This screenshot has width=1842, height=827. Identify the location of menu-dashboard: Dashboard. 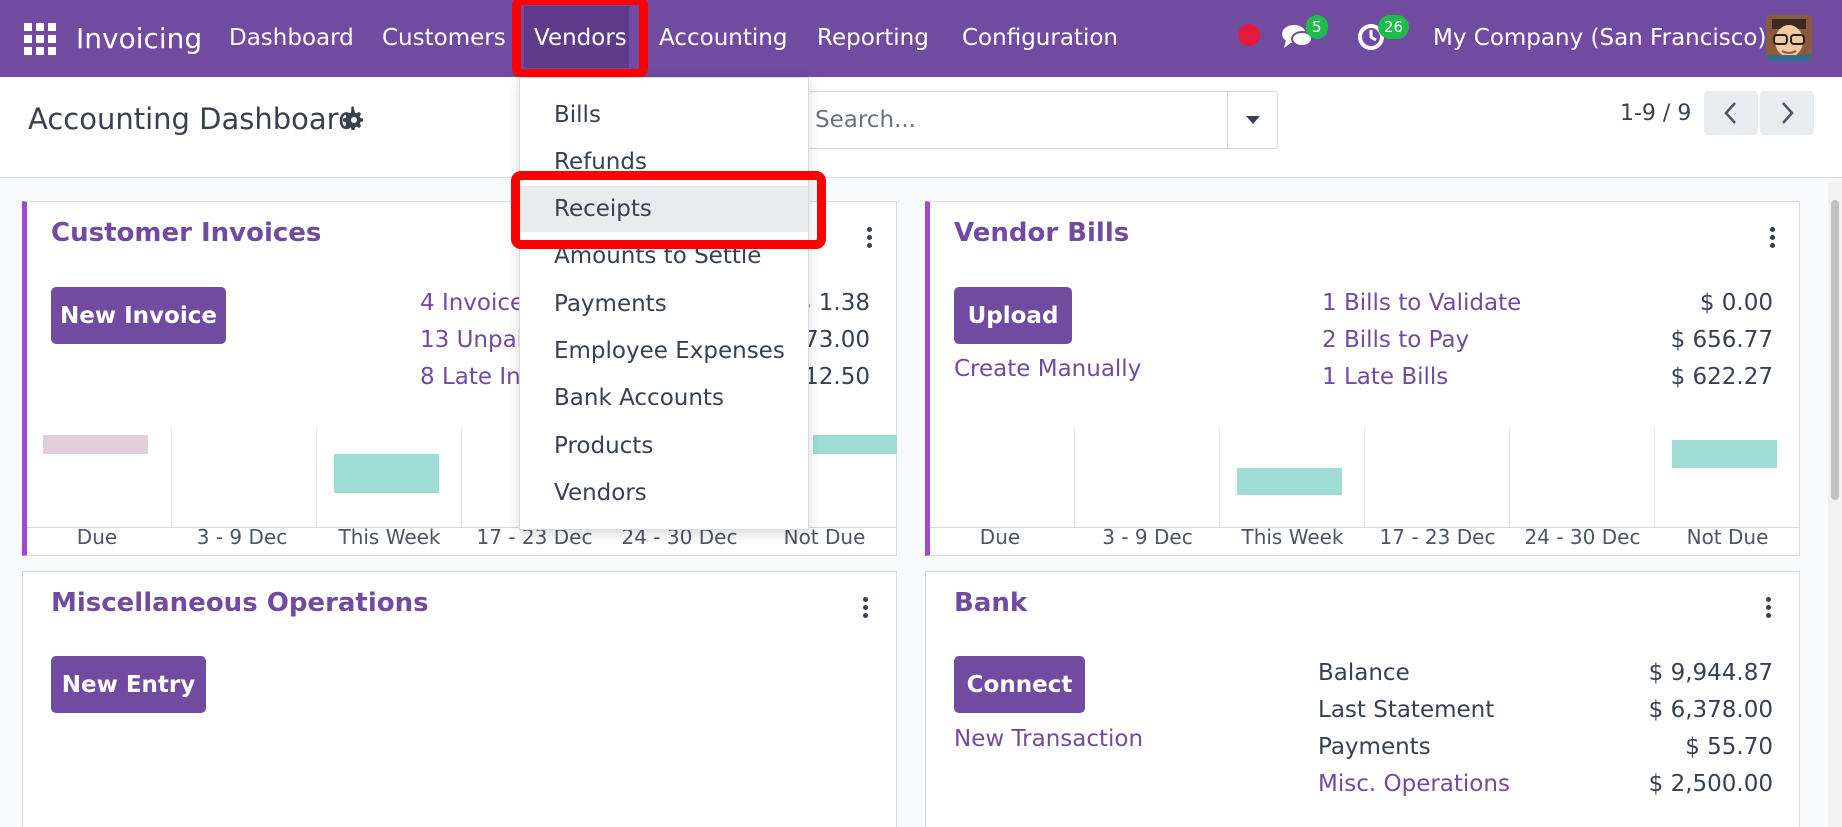
(291, 38).